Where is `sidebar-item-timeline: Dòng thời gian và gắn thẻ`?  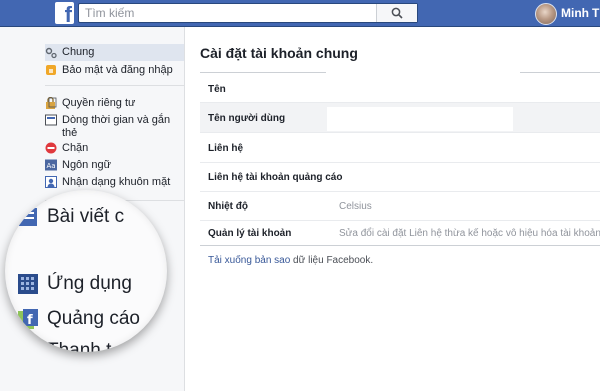
sidebar-item-timeline: Dòng thời gian và gắn thẻ is located at coordinates (114, 127).